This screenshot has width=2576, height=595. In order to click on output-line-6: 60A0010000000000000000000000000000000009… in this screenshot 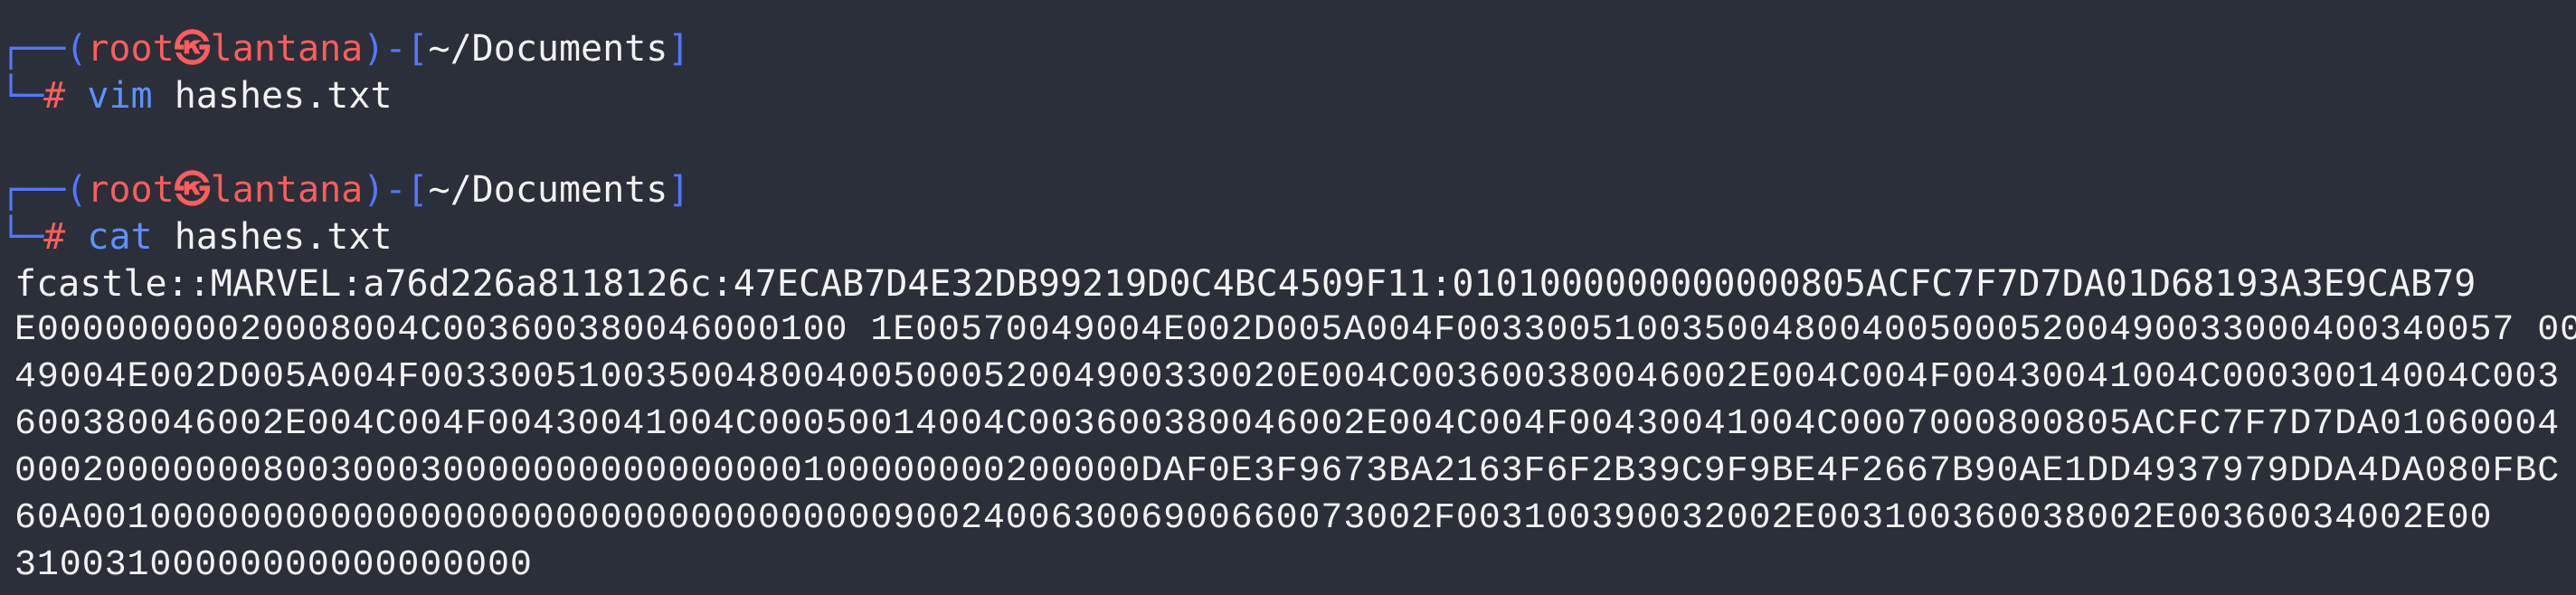, I will do `click(1253, 519)`.